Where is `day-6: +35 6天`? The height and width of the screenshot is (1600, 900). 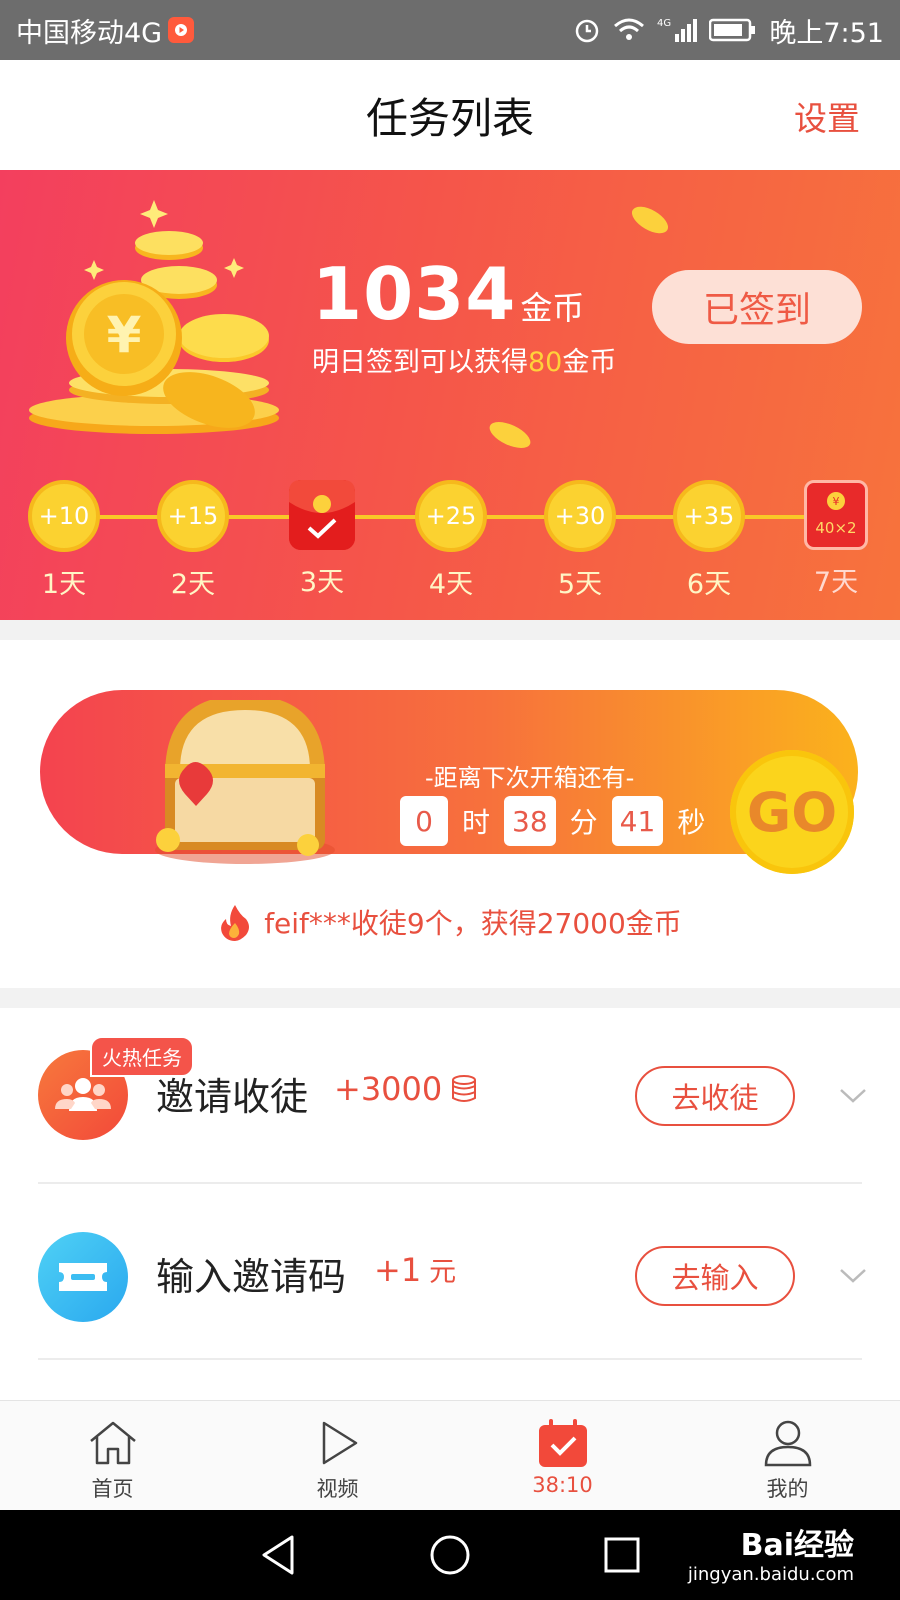 day-6: +35 6天 is located at coordinates (709, 540).